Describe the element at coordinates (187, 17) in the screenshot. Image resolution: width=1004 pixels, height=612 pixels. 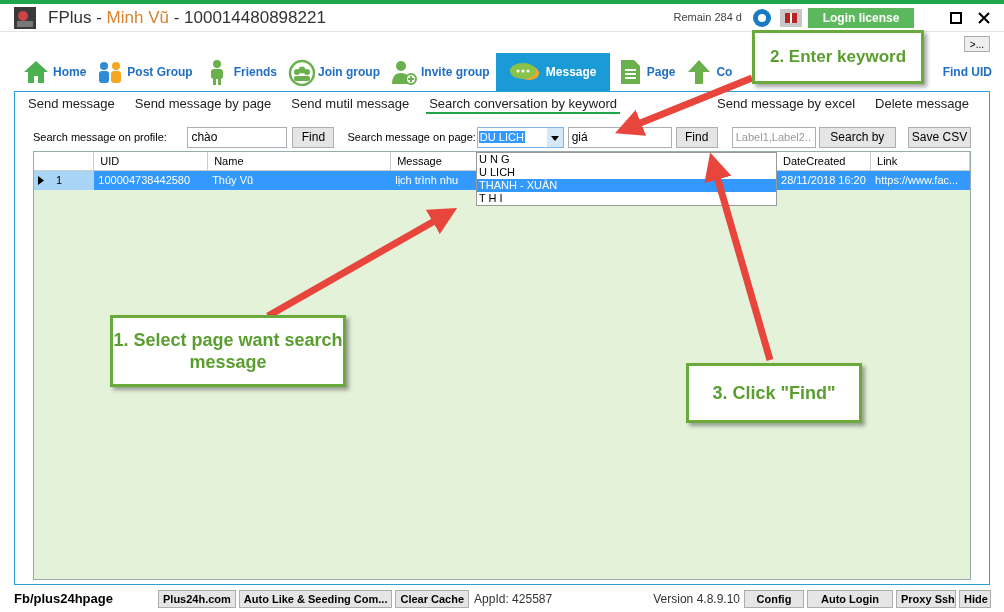
I see `window-title: FPlus - Minh Vũ - 100014480898221` at that location.